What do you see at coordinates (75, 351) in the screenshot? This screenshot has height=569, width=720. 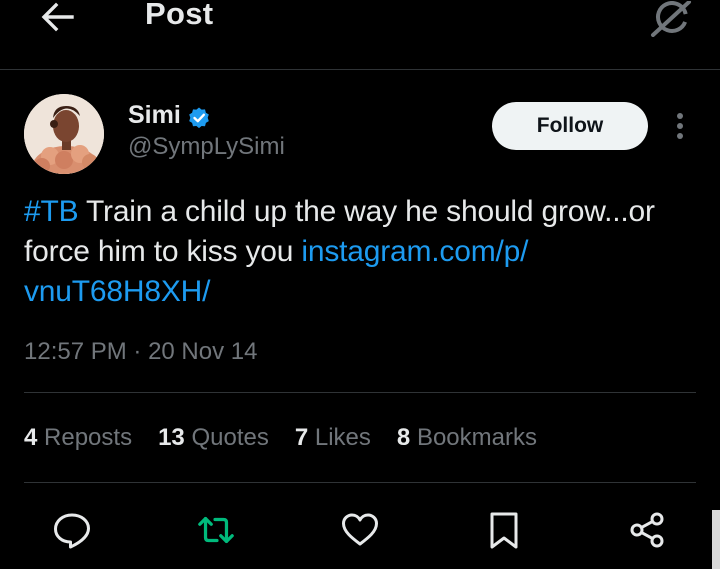 I see `post-time: 12:57 PM` at bounding box center [75, 351].